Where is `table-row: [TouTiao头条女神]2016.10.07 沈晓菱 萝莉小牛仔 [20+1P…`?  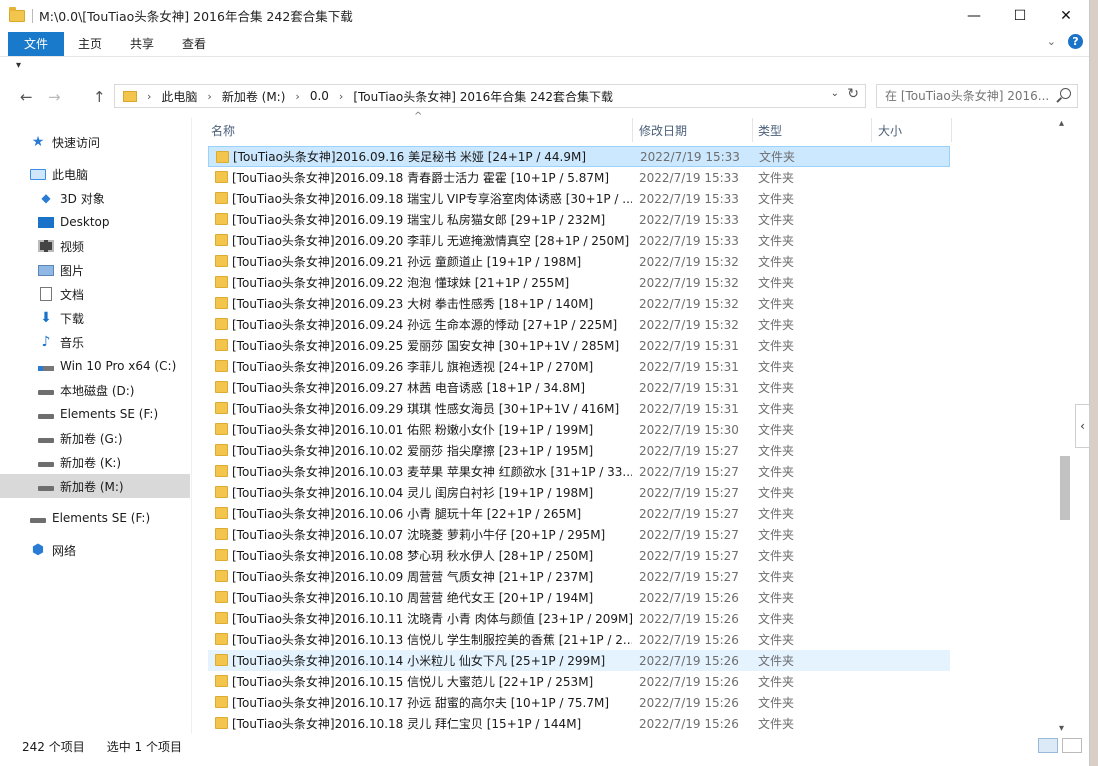 table-row: [TouTiao头条女神]2016.10.07 沈晓菱 萝莉小牛仔 [20+1P… is located at coordinates (579, 534).